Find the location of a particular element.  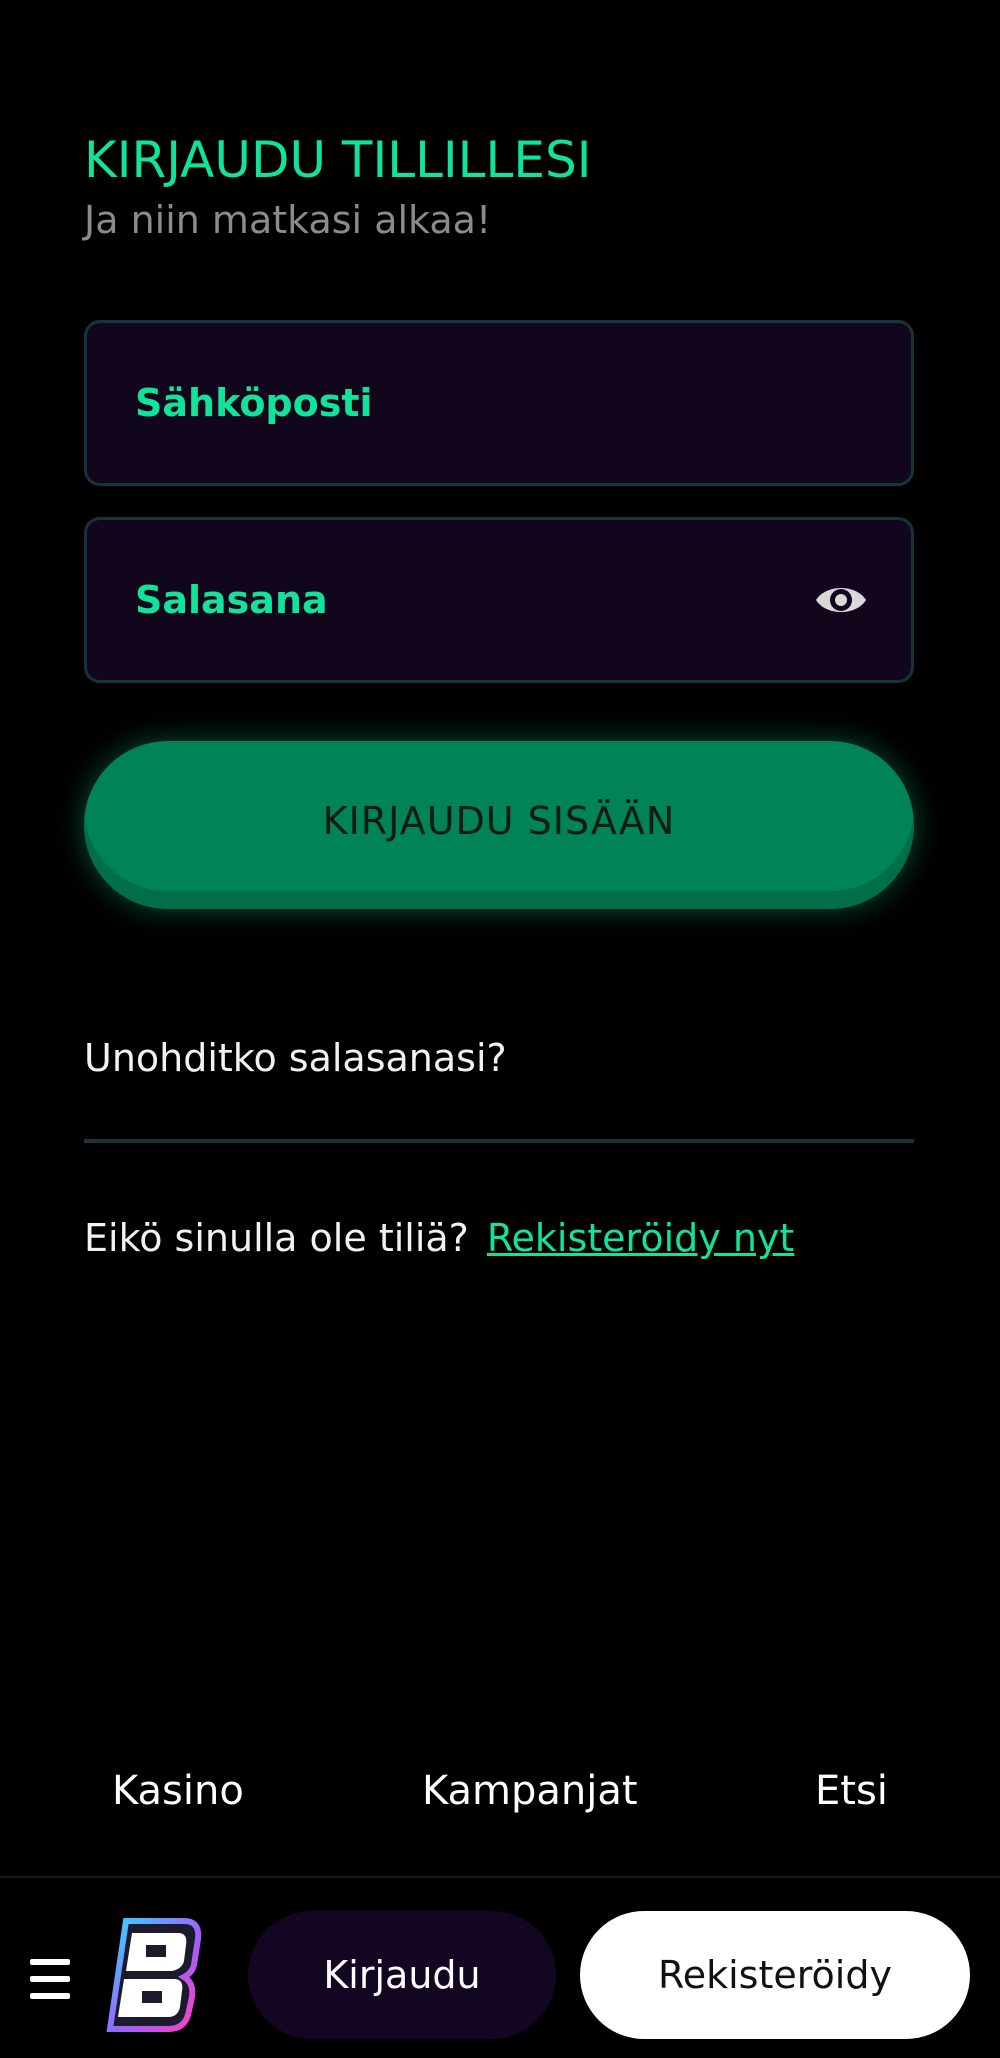

forgot-password-link: Unohditko salasanasi? is located at coordinates (295, 1058).